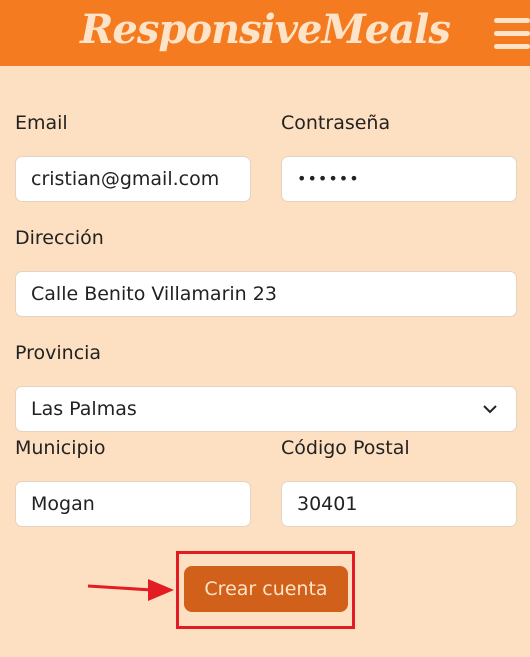  What do you see at coordinates (399, 179) in the screenshot?
I see `password-field: ••••••` at bounding box center [399, 179].